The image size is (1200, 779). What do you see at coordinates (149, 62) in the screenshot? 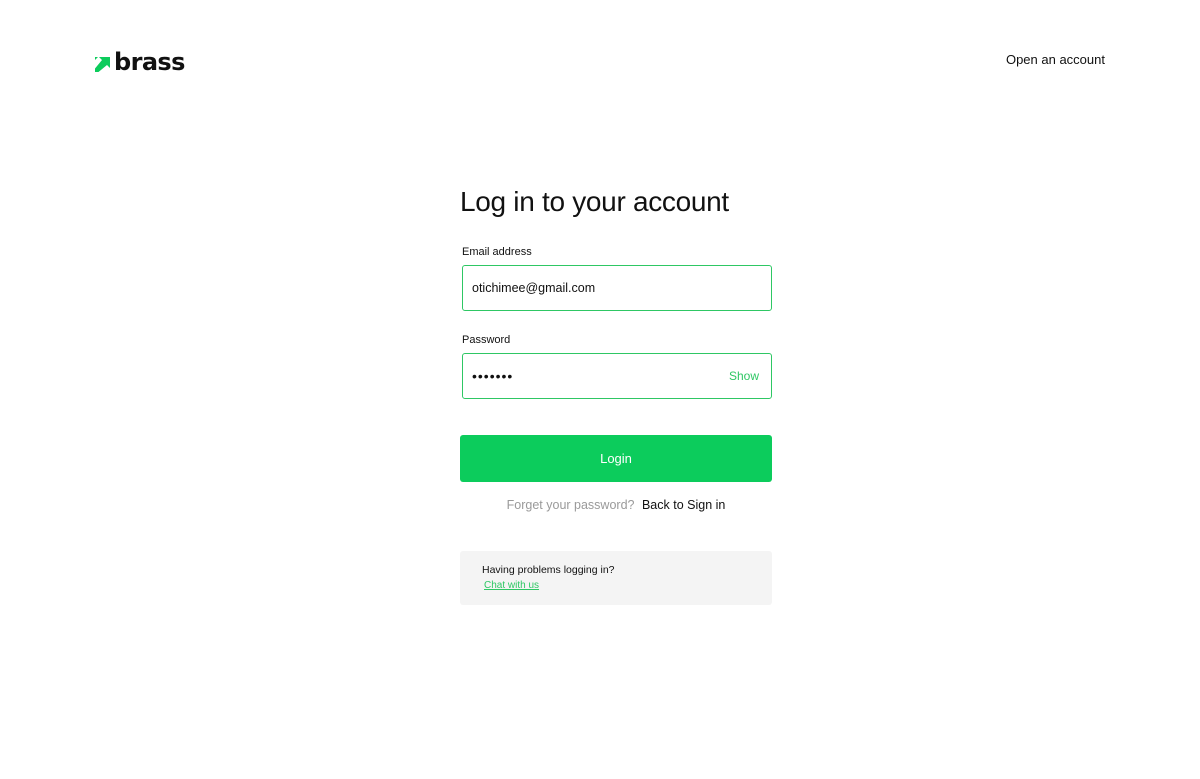
I see `brand-name: brass` at bounding box center [149, 62].